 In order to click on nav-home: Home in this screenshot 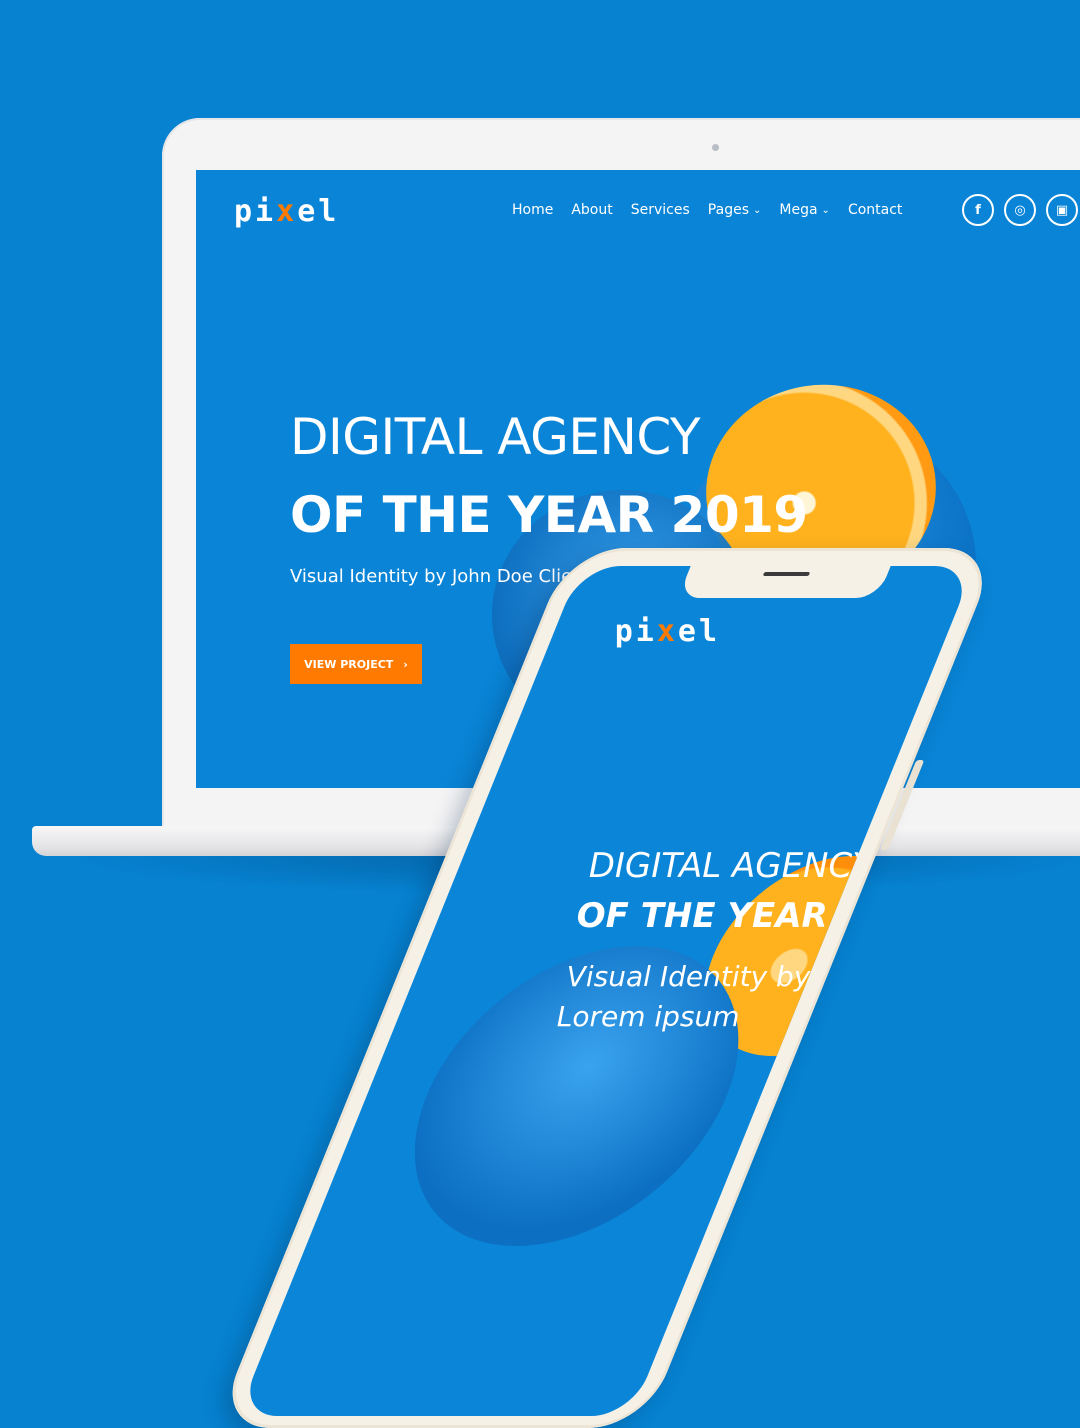, I will do `click(532, 210)`.